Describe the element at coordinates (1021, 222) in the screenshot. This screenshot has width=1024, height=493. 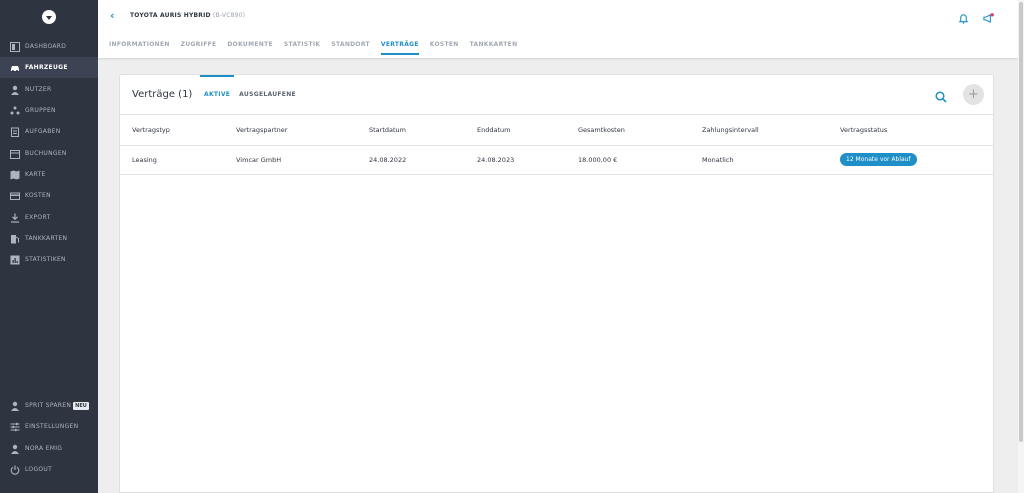
I see `scrollbar-thumb` at that location.